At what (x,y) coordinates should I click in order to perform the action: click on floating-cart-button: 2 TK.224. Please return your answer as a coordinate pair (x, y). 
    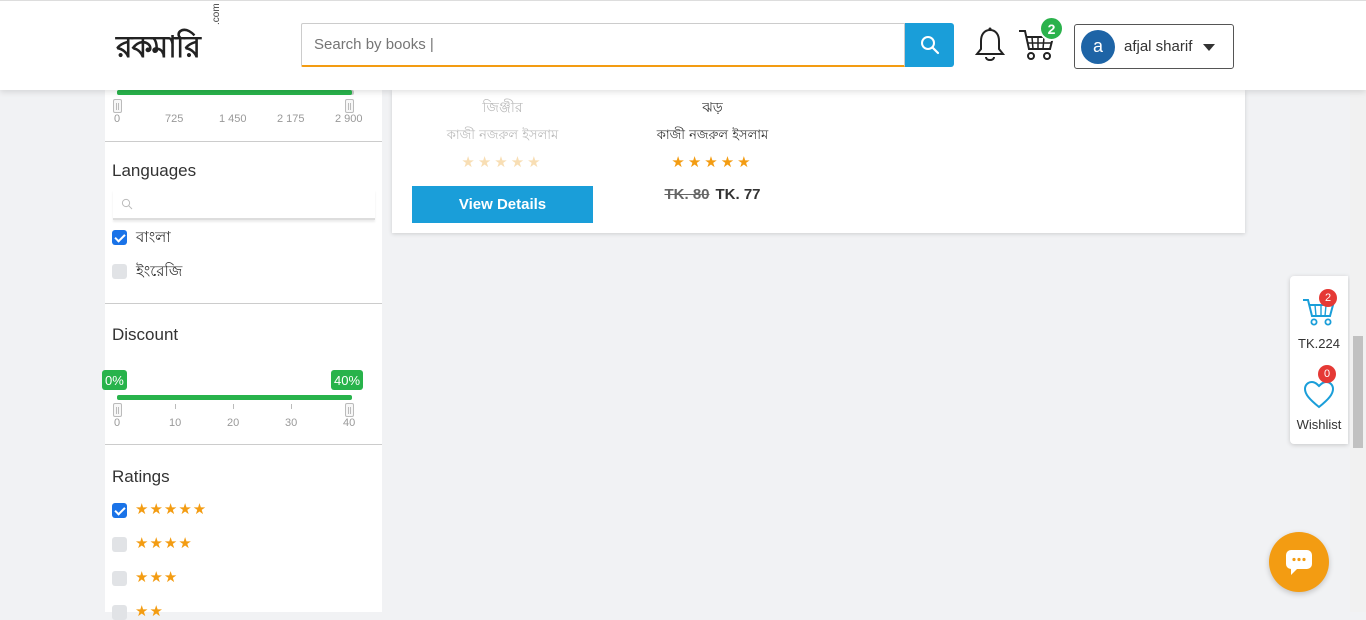
    Looking at the image, I should click on (1319, 318).